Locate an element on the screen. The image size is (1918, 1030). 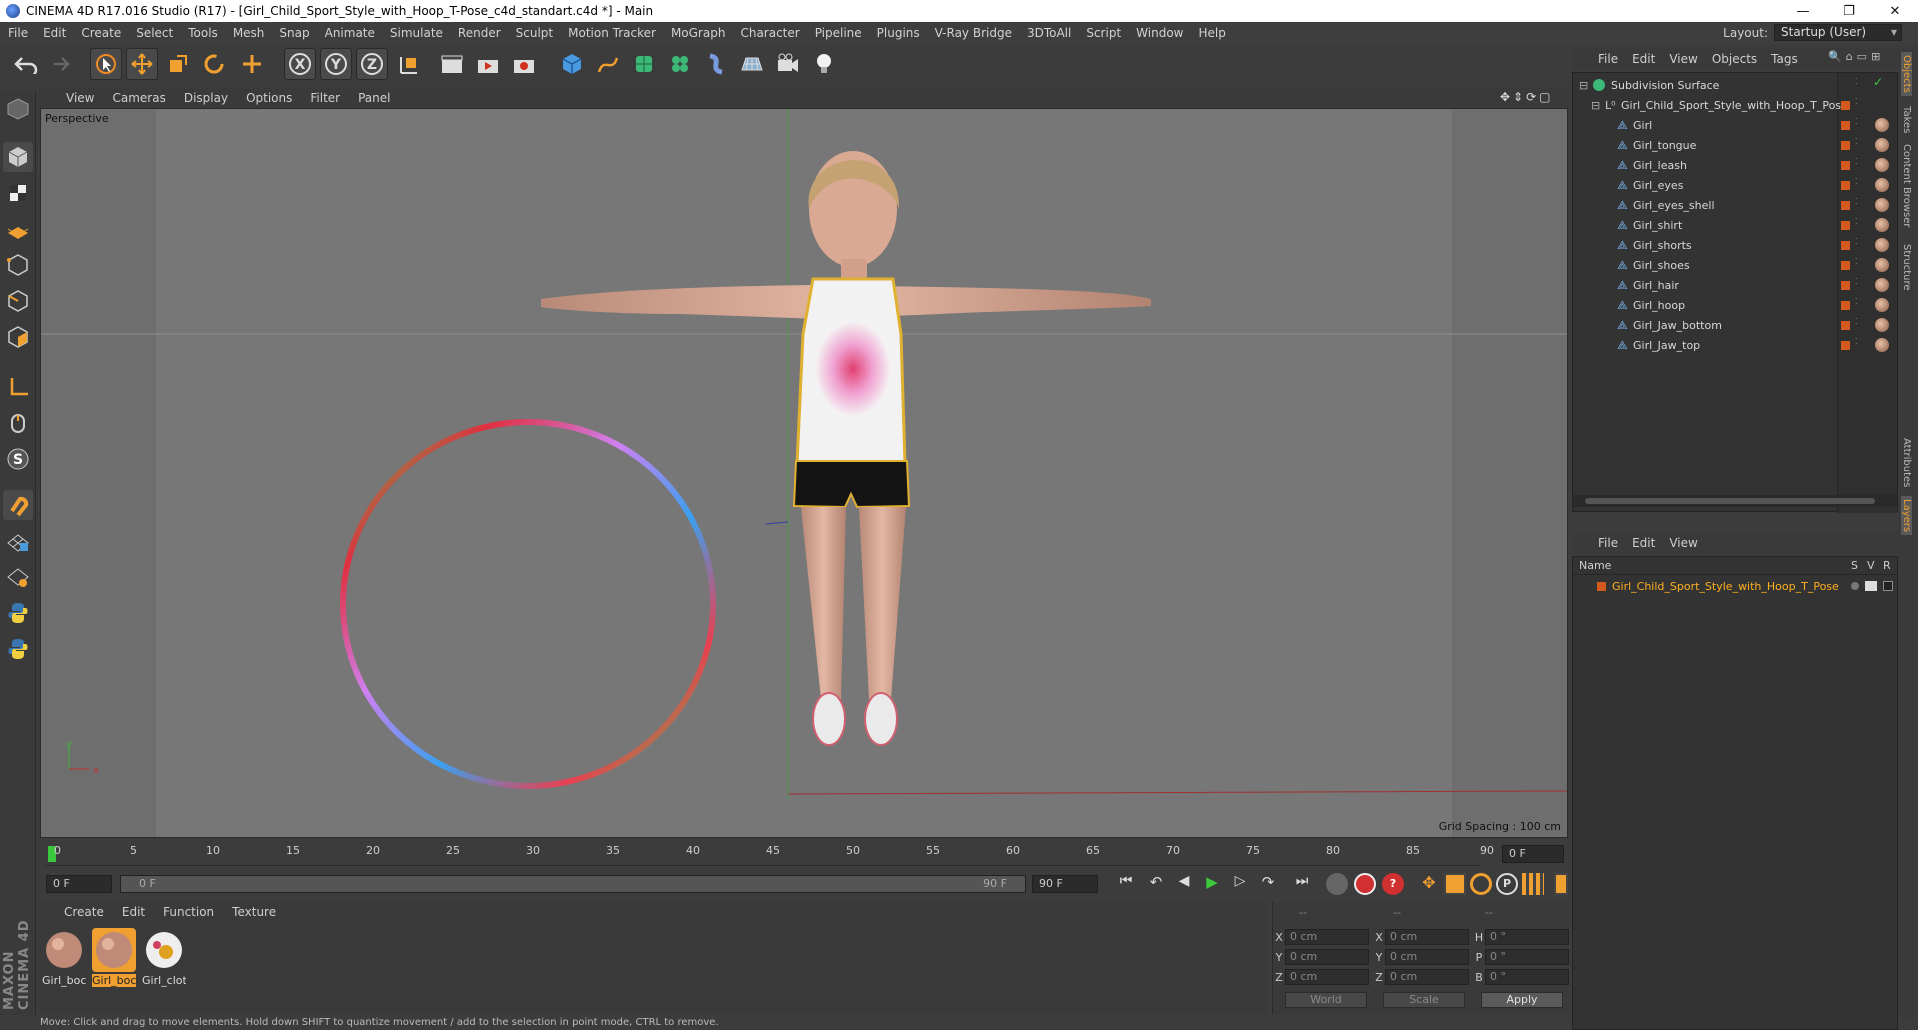
spline-pen-button is located at coordinates (608, 64).